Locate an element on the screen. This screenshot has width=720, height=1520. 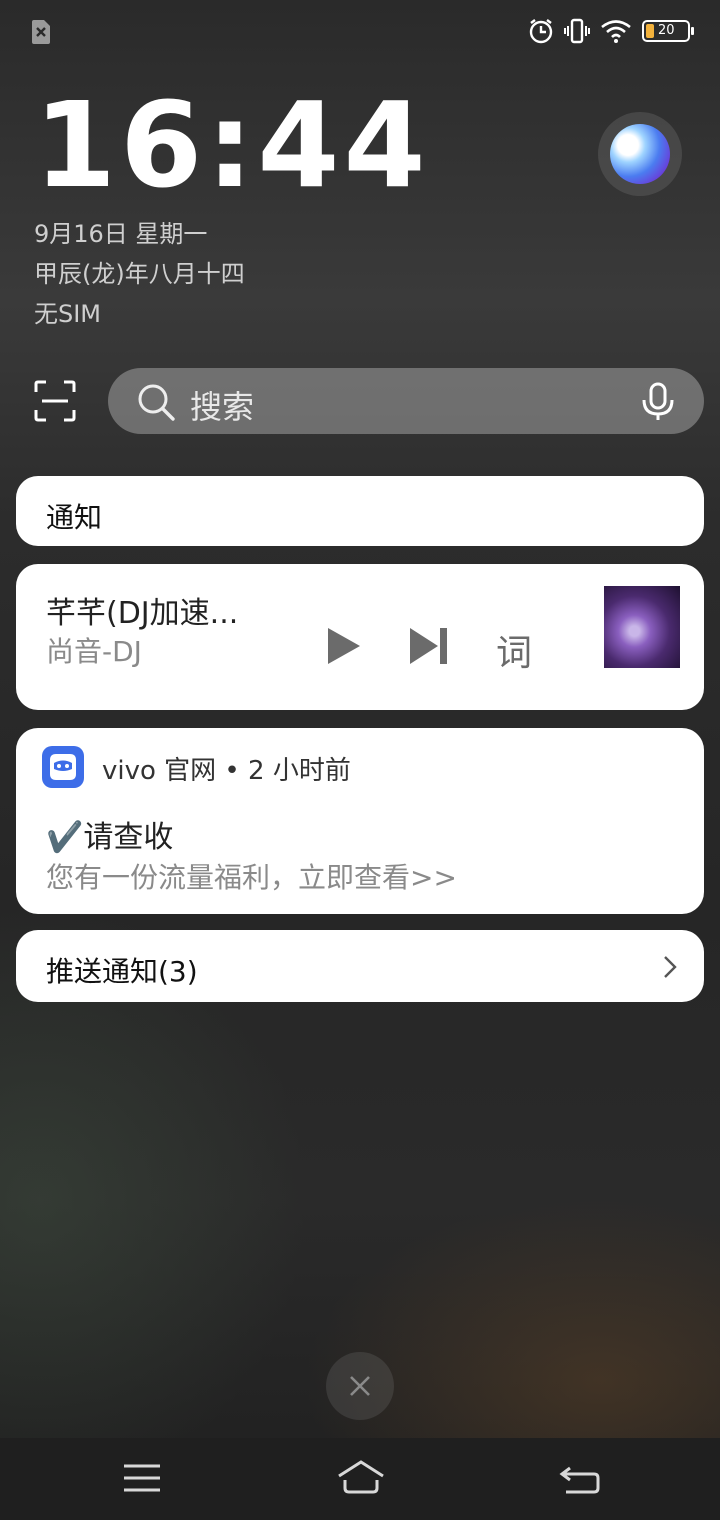
push-notifications-group: 推送通知(3) is located at coordinates (360, 966).